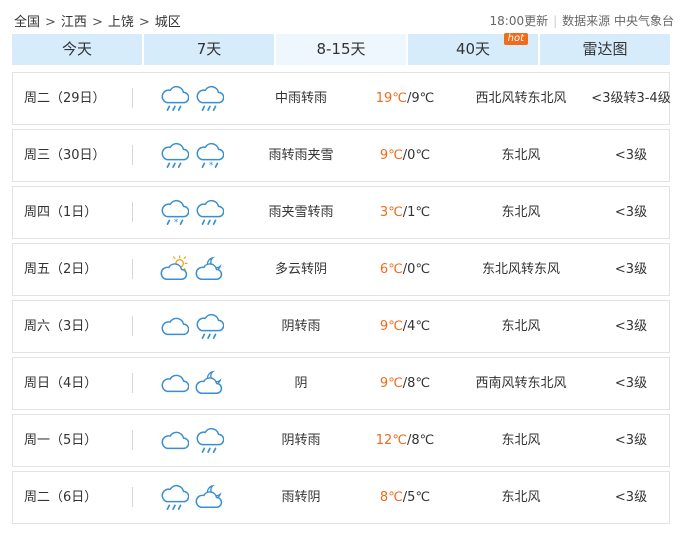 Image resolution: width=687 pixels, height=537 pixels. I want to click on temperature: 19℃/9℃, so click(405, 98).